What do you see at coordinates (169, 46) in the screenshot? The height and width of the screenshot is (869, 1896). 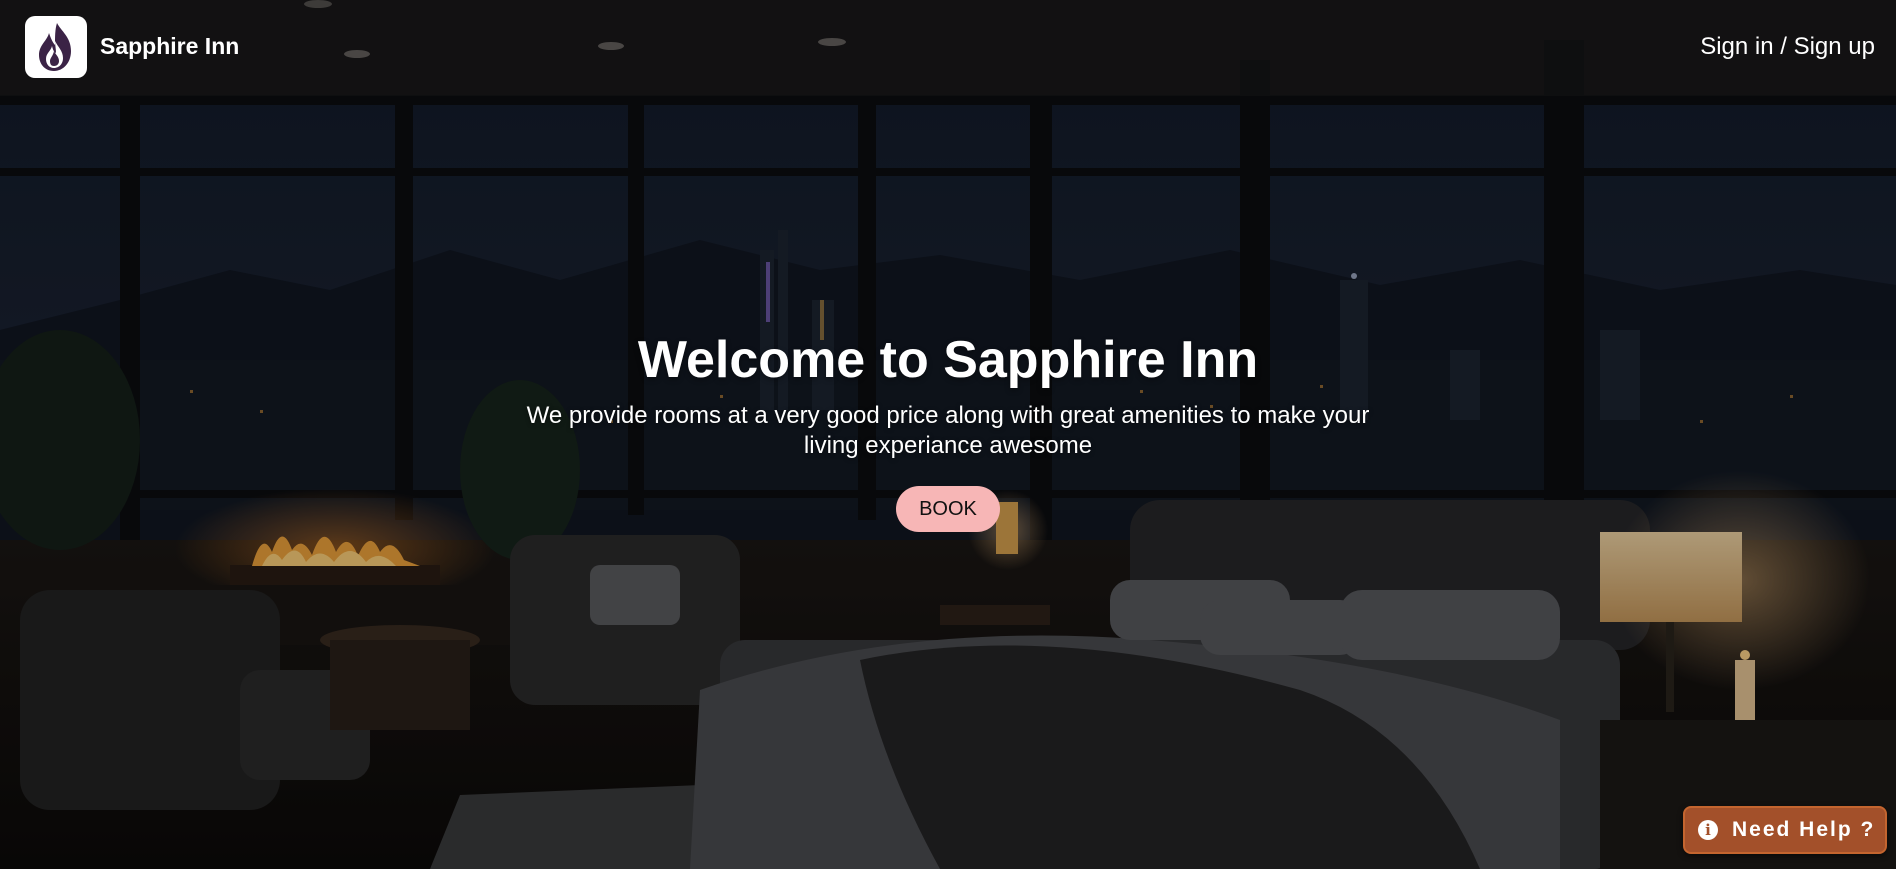 I see `brand-name: Sapphire Inn` at bounding box center [169, 46].